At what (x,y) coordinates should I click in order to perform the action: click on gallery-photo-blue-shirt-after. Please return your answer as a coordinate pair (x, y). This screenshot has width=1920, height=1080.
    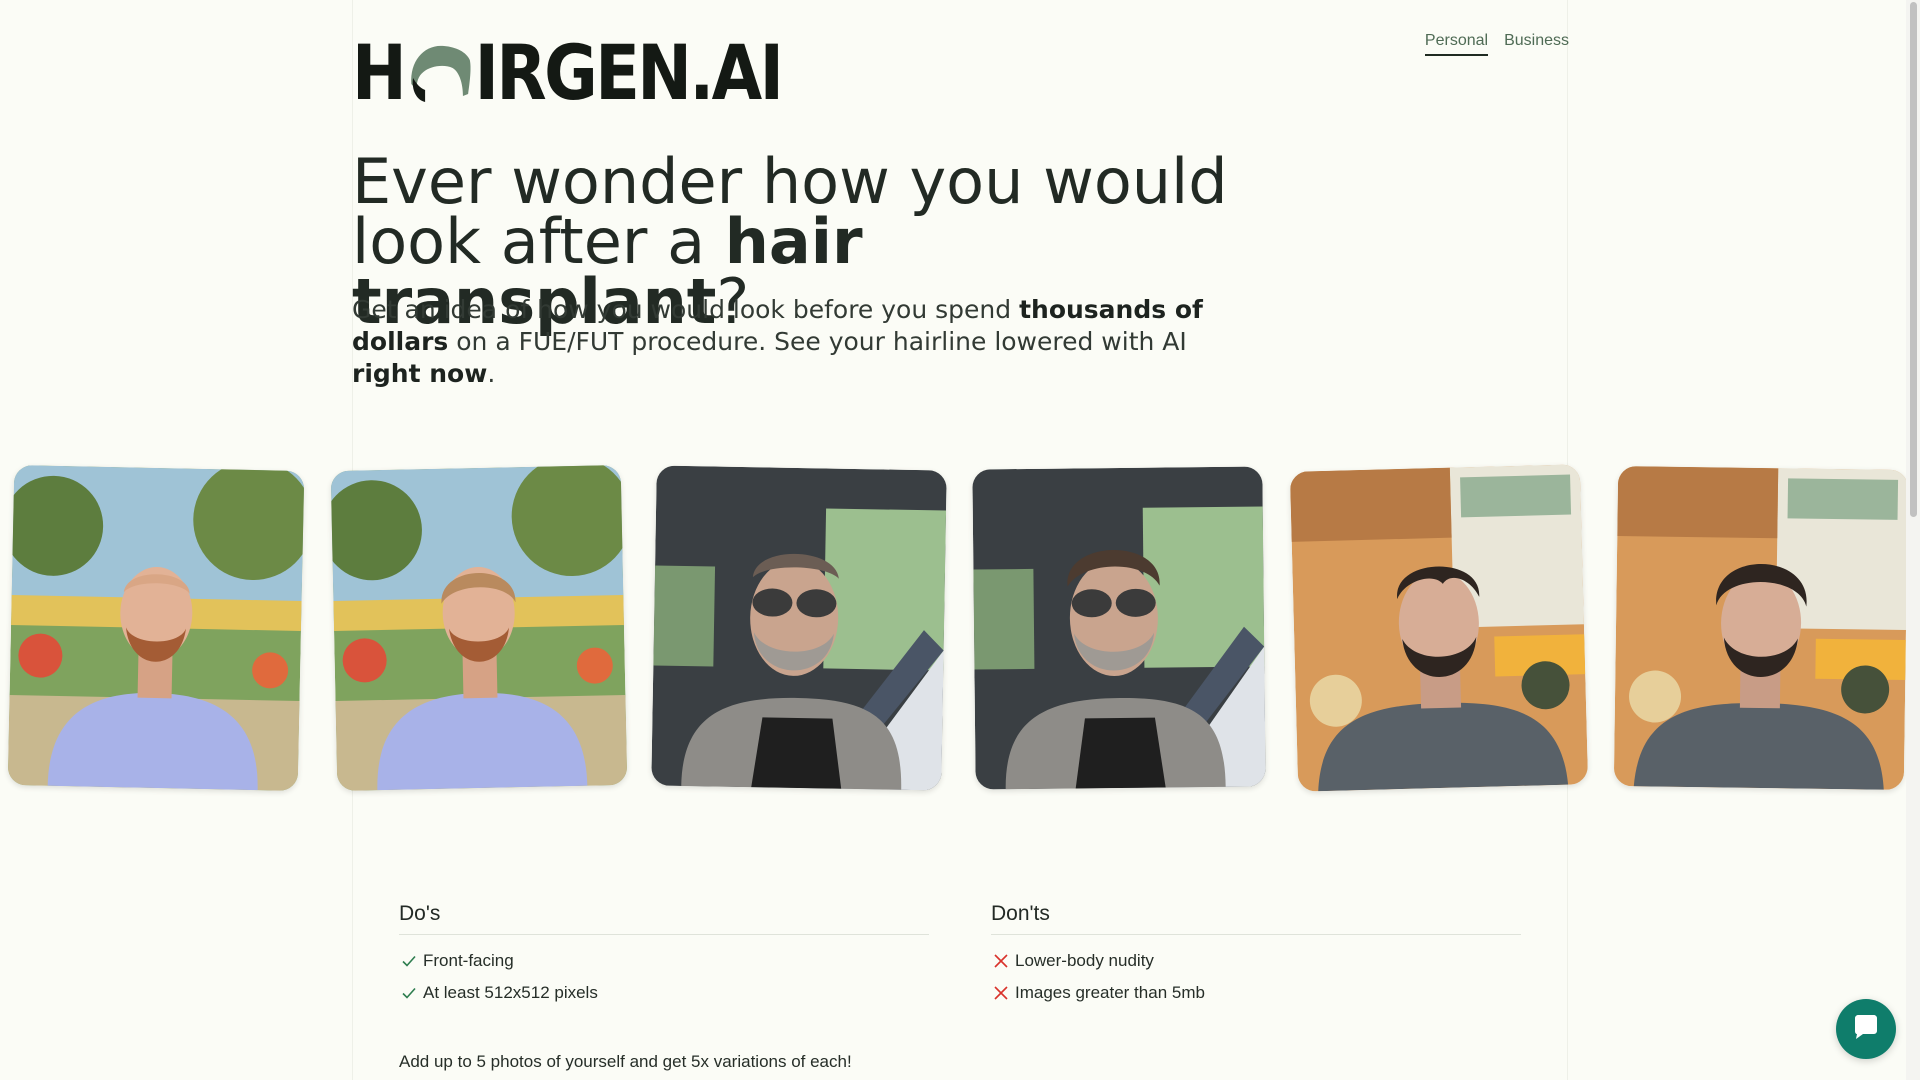
    Looking at the image, I should click on (479, 628).